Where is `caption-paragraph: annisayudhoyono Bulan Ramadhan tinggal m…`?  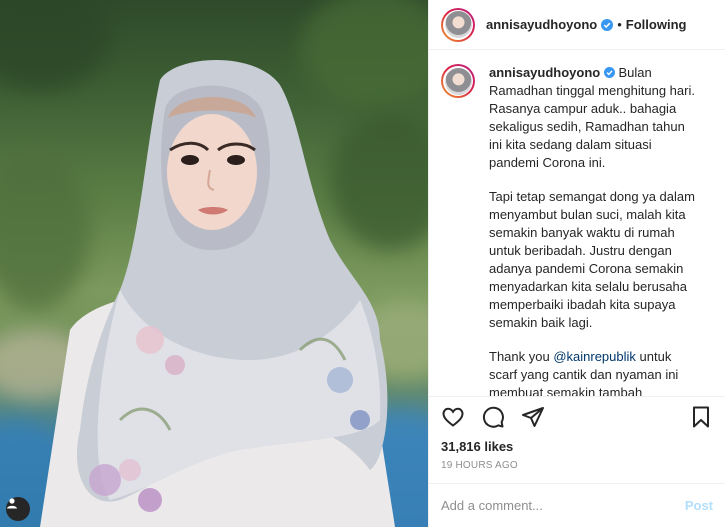
caption-paragraph: annisayudhoyono Bulan Ramadhan tinggal m… is located at coordinates (594, 118).